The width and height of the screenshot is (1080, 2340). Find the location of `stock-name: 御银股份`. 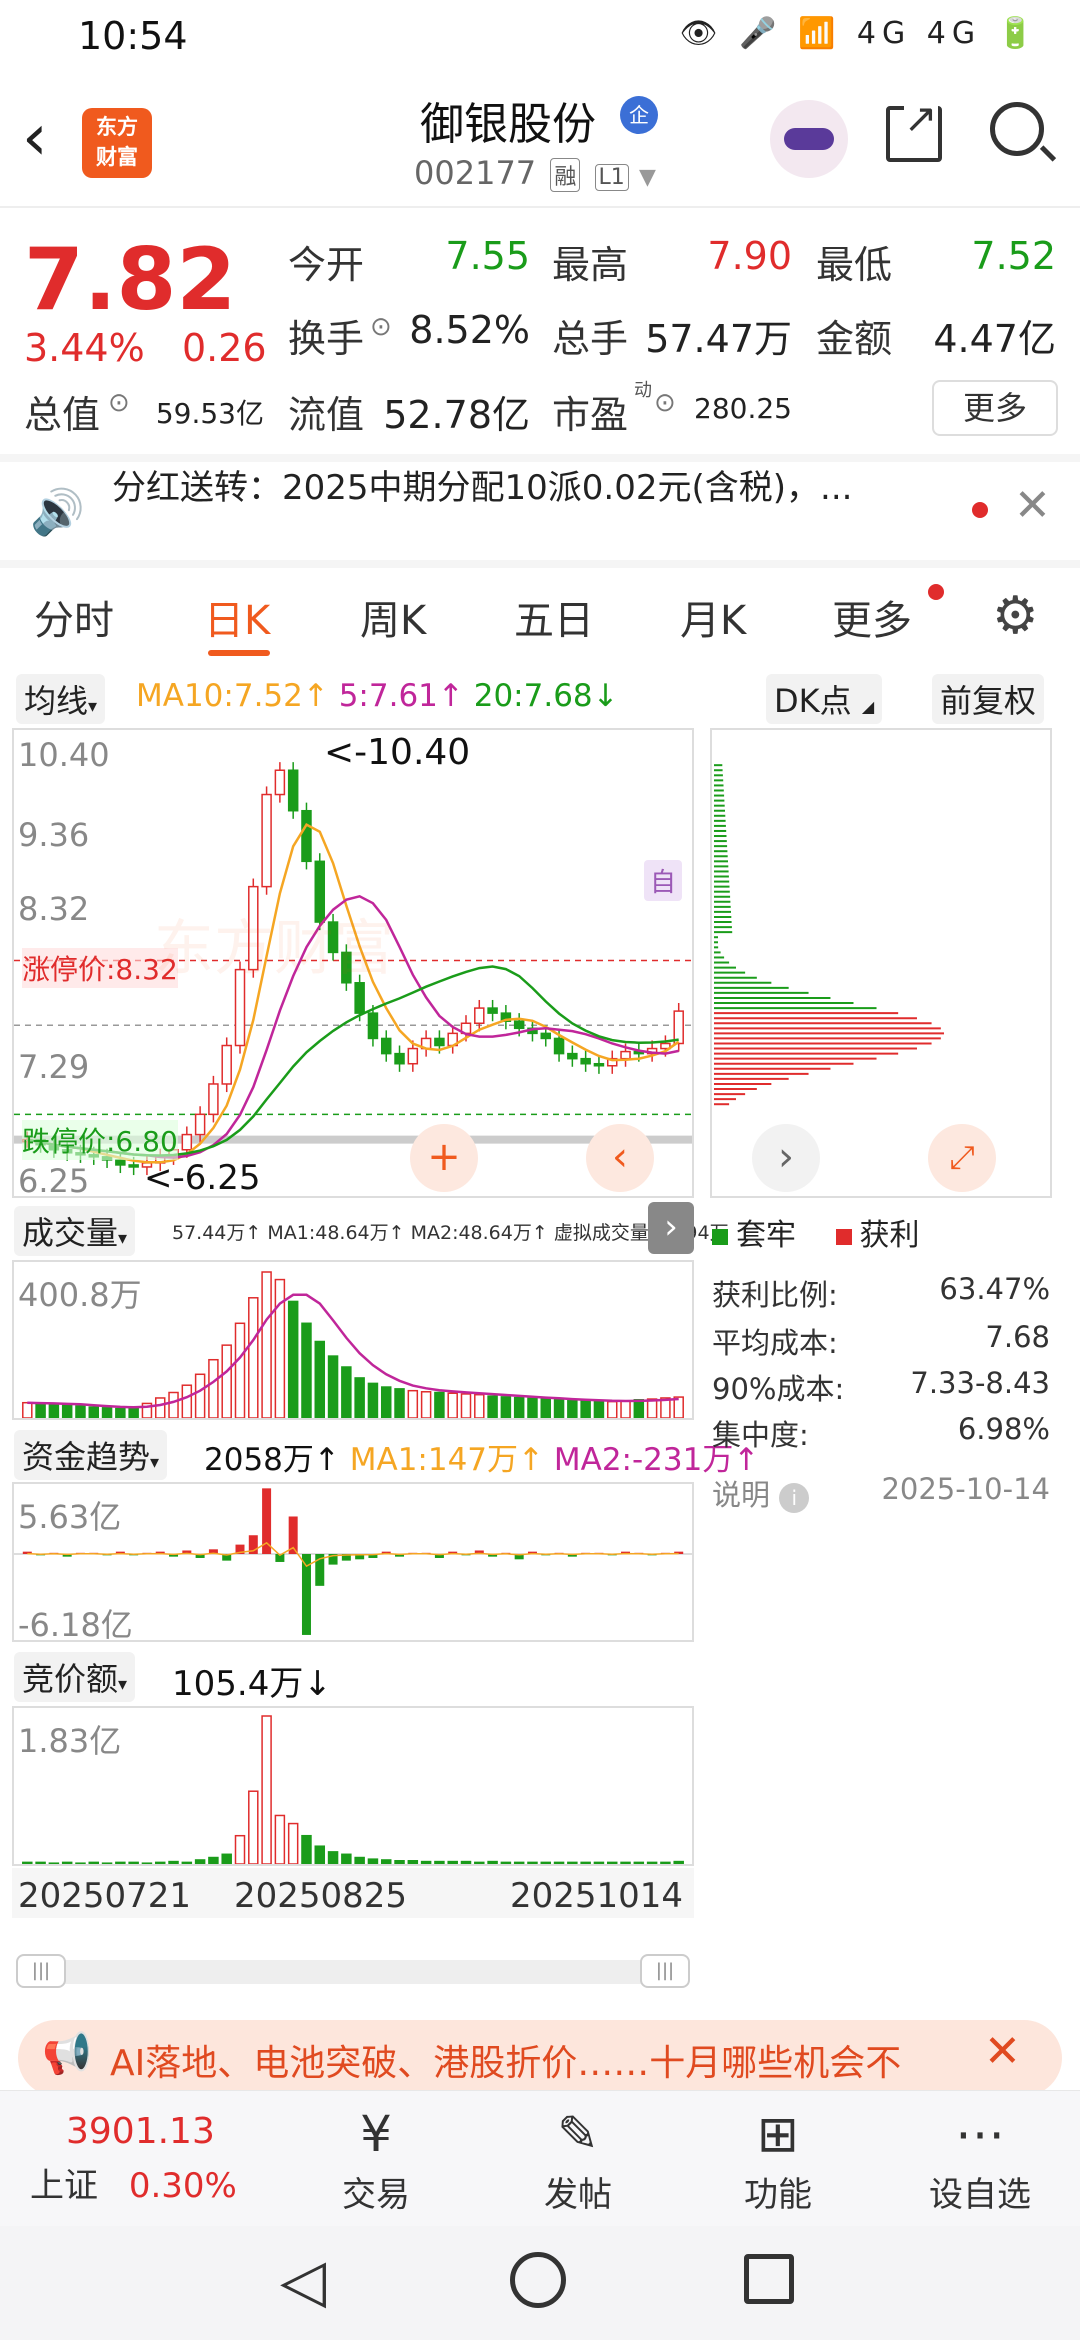

stock-name: 御银股份 is located at coordinates (508, 120).